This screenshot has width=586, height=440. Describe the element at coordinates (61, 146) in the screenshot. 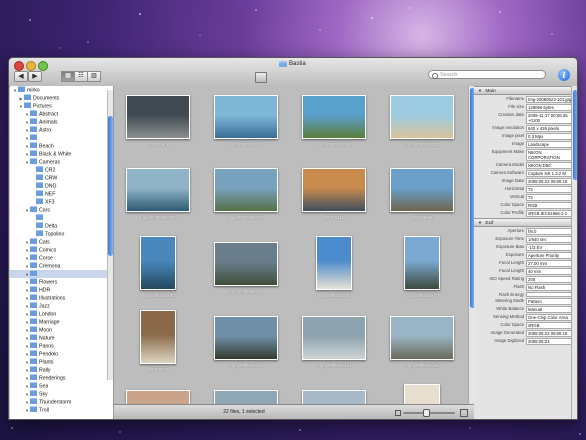

I see `sidebar-item: ▼ Beach` at that location.